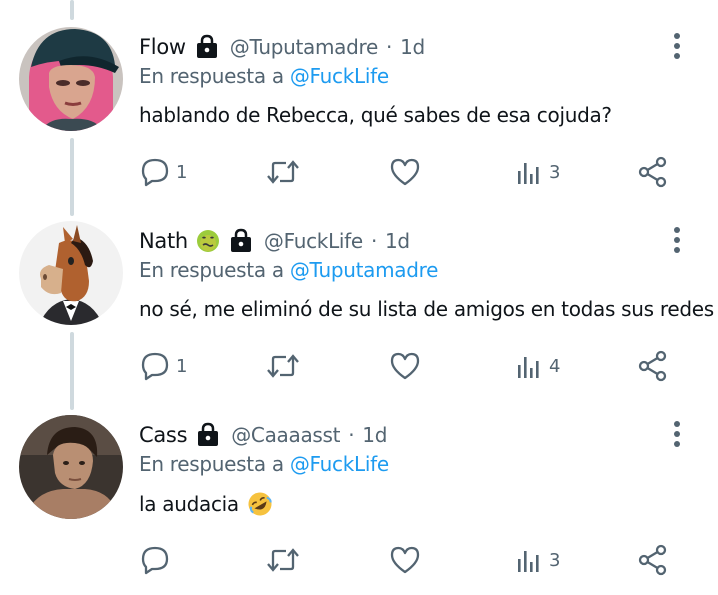 The image size is (718, 595). Describe the element at coordinates (359, 366) in the screenshot. I see `action-bar: 1 4` at that location.